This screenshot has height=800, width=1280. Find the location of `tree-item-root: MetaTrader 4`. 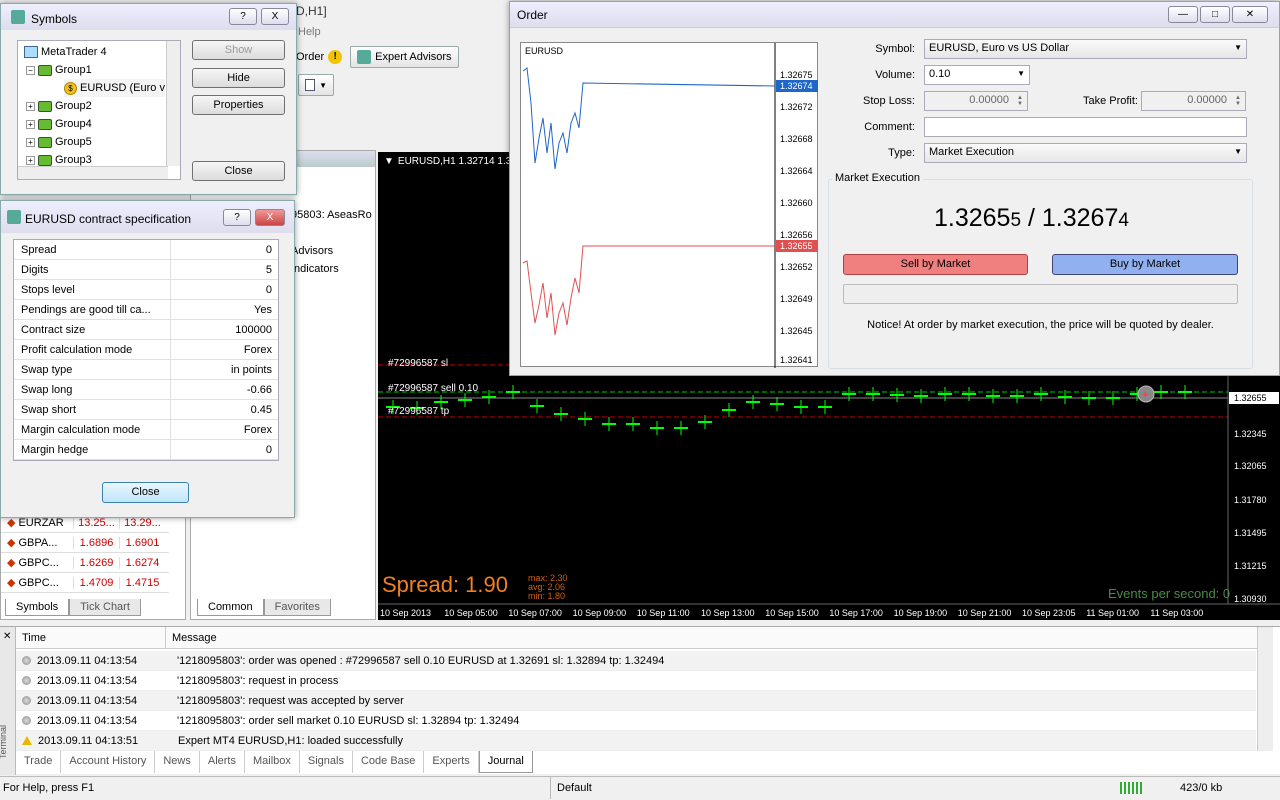

tree-item-root: MetaTrader 4 is located at coordinates (65, 52).